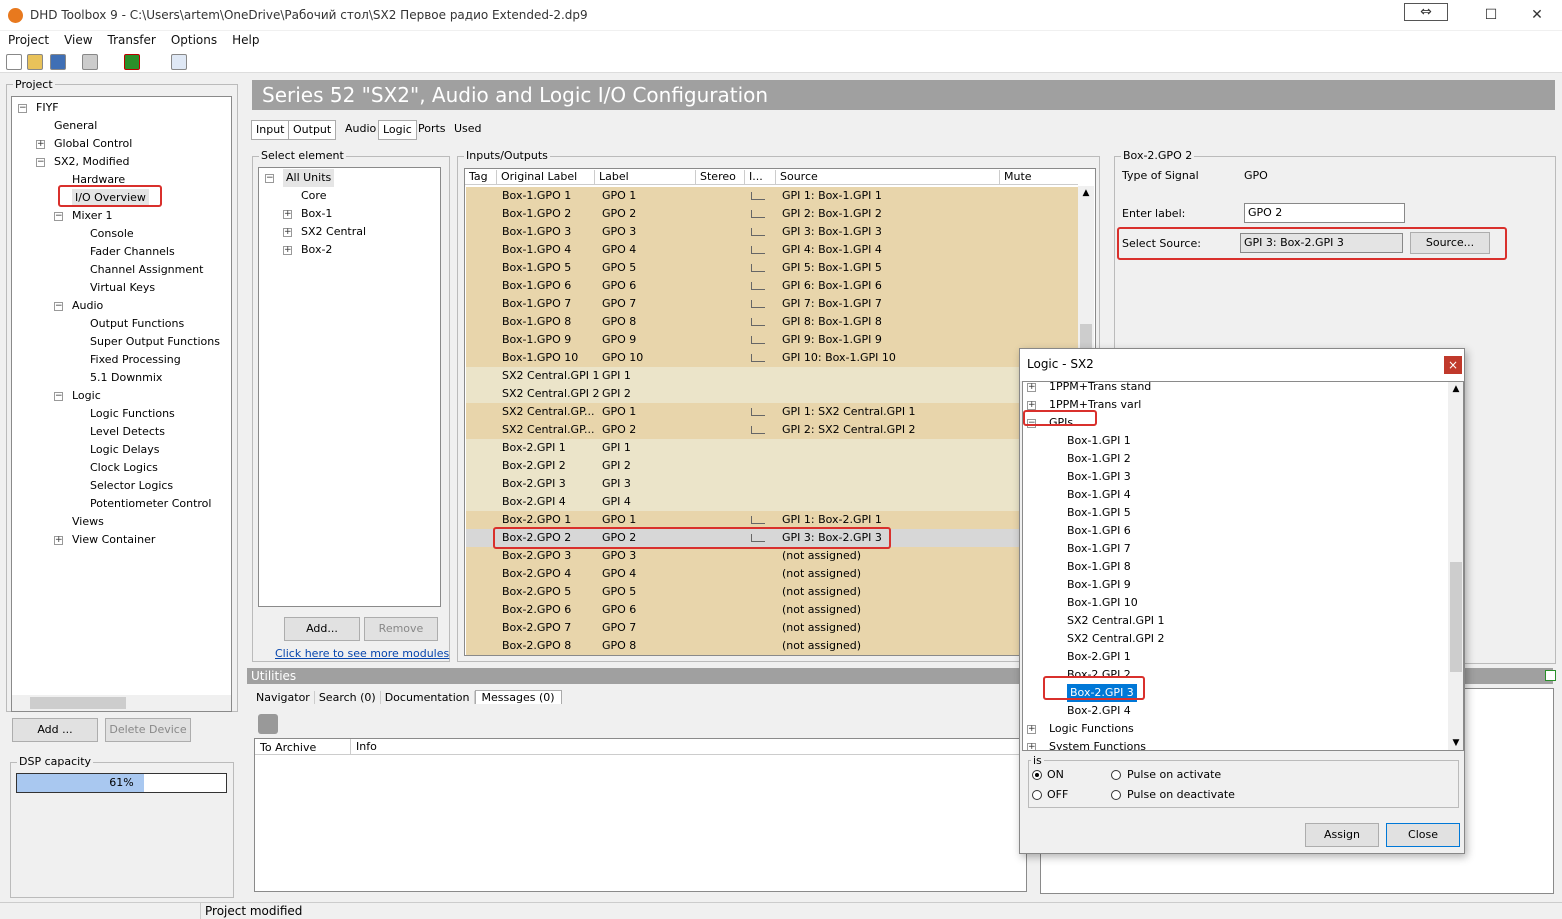  What do you see at coordinates (1116, 795) in the screenshot?
I see `pulse-deactivate-radio` at bounding box center [1116, 795].